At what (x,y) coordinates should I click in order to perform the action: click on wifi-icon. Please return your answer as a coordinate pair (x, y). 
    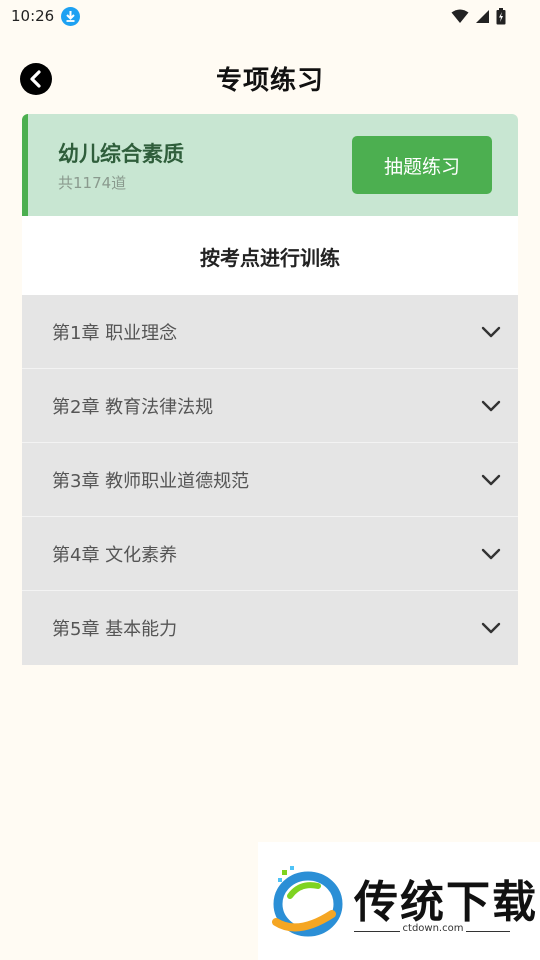
    Looking at the image, I should click on (460, 16).